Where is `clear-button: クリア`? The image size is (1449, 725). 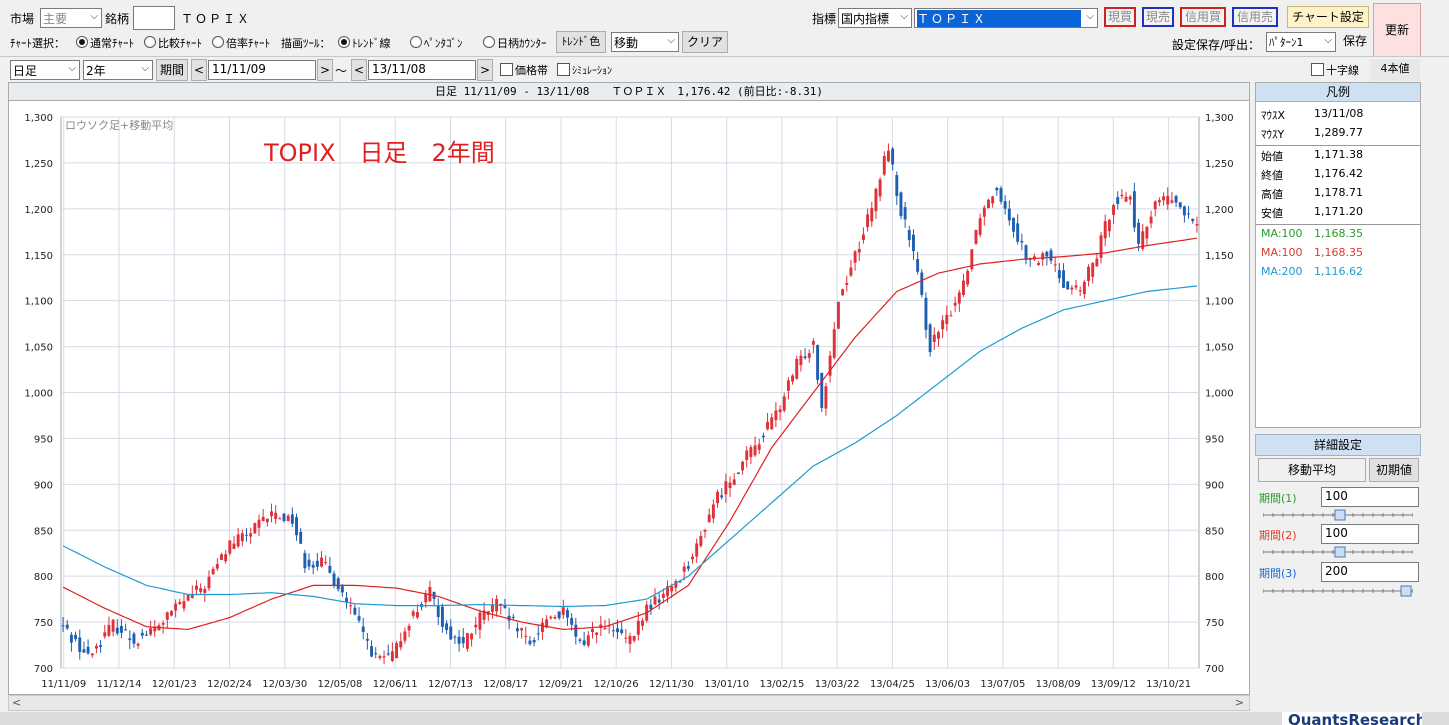
clear-button: クリア is located at coordinates (705, 42).